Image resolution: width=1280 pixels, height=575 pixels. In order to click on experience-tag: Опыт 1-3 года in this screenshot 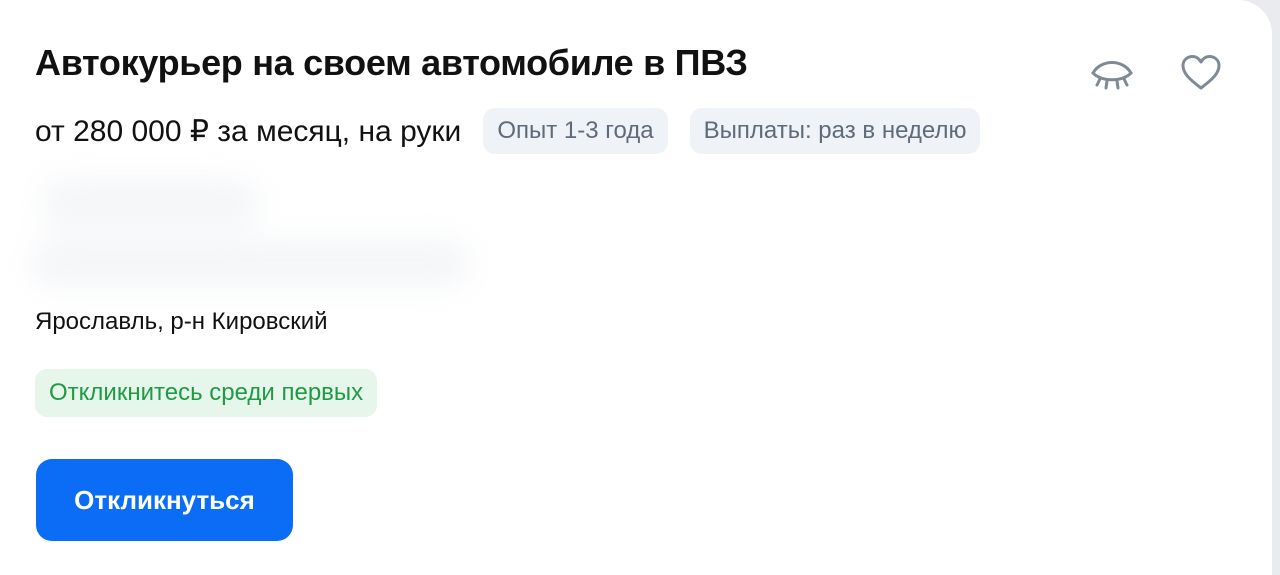, I will do `click(575, 131)`.